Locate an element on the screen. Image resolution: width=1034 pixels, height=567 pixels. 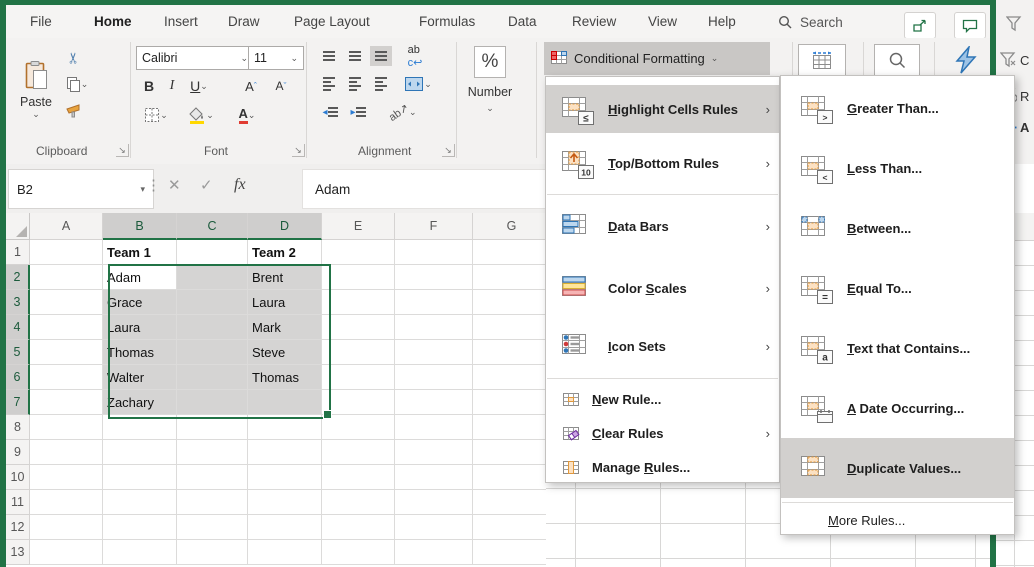
cell-B13 is located at coordinates (140, 552).